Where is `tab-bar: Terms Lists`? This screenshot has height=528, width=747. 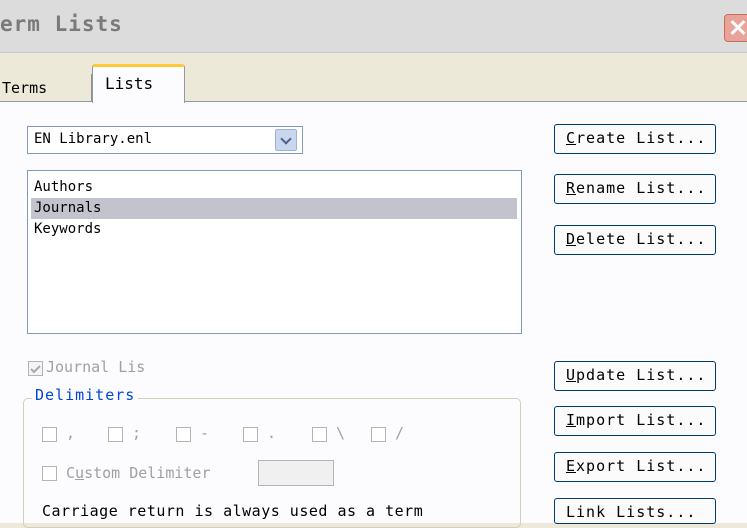
tab-bar: Terms Lists is located at coordinates (373, 77).